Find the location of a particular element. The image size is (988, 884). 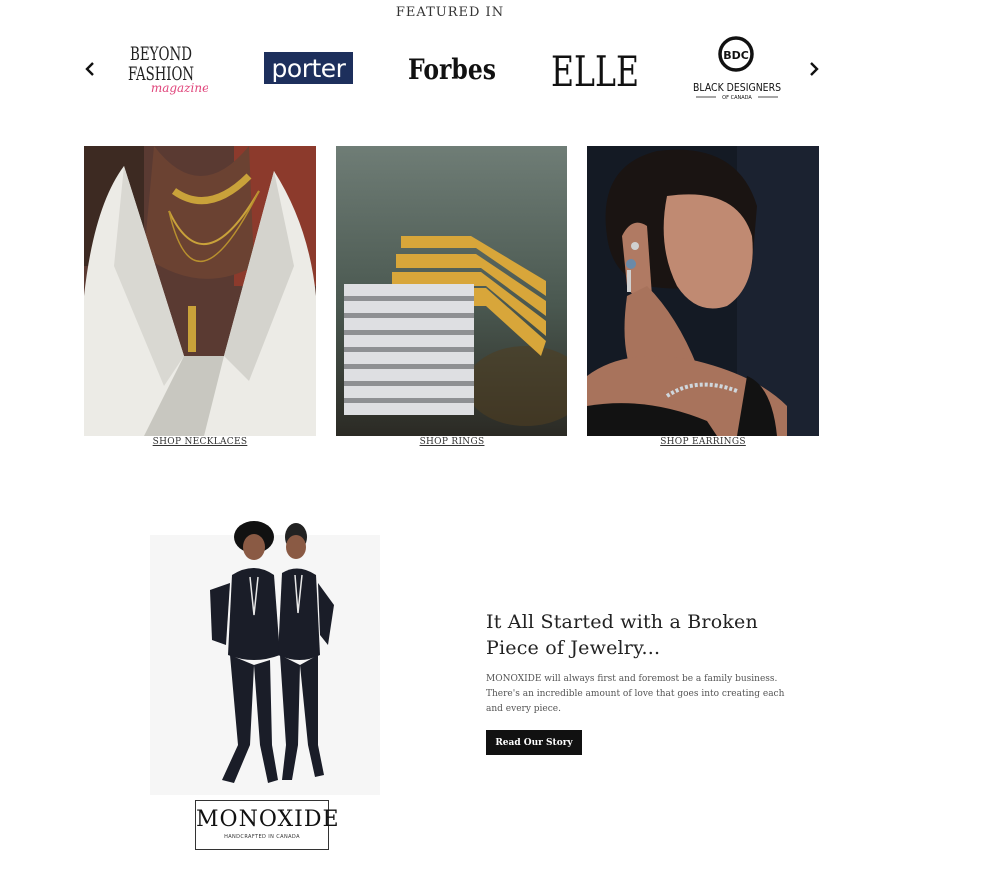

shop-rings-link: SHOP RINGS is located at coordinates (452, 442).